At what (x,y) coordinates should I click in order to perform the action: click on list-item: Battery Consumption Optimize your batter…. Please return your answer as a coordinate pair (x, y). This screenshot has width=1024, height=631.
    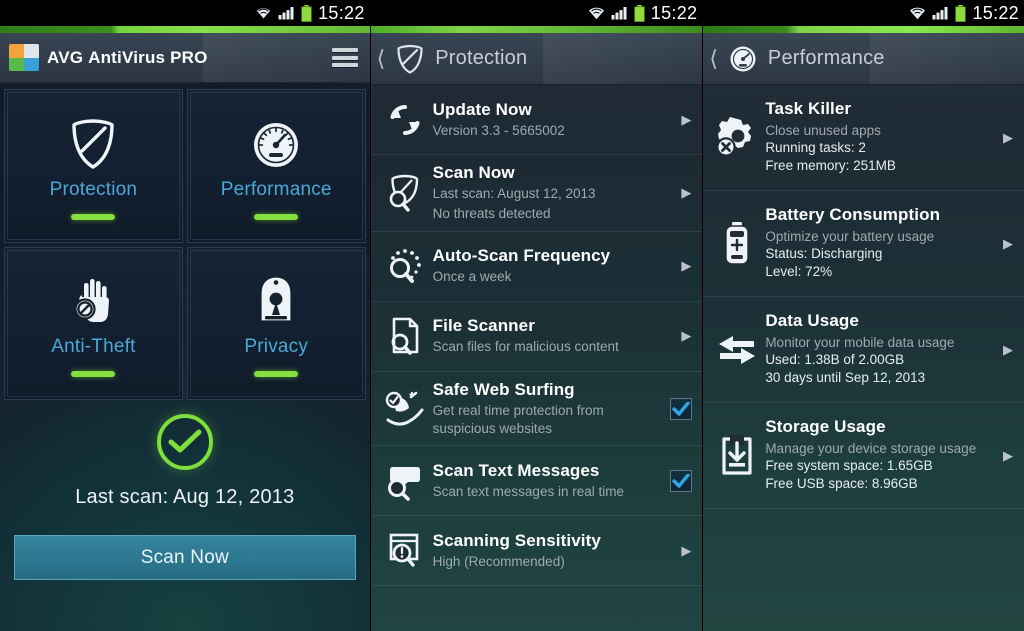
    Looking at the image, I should click on (863, 244).